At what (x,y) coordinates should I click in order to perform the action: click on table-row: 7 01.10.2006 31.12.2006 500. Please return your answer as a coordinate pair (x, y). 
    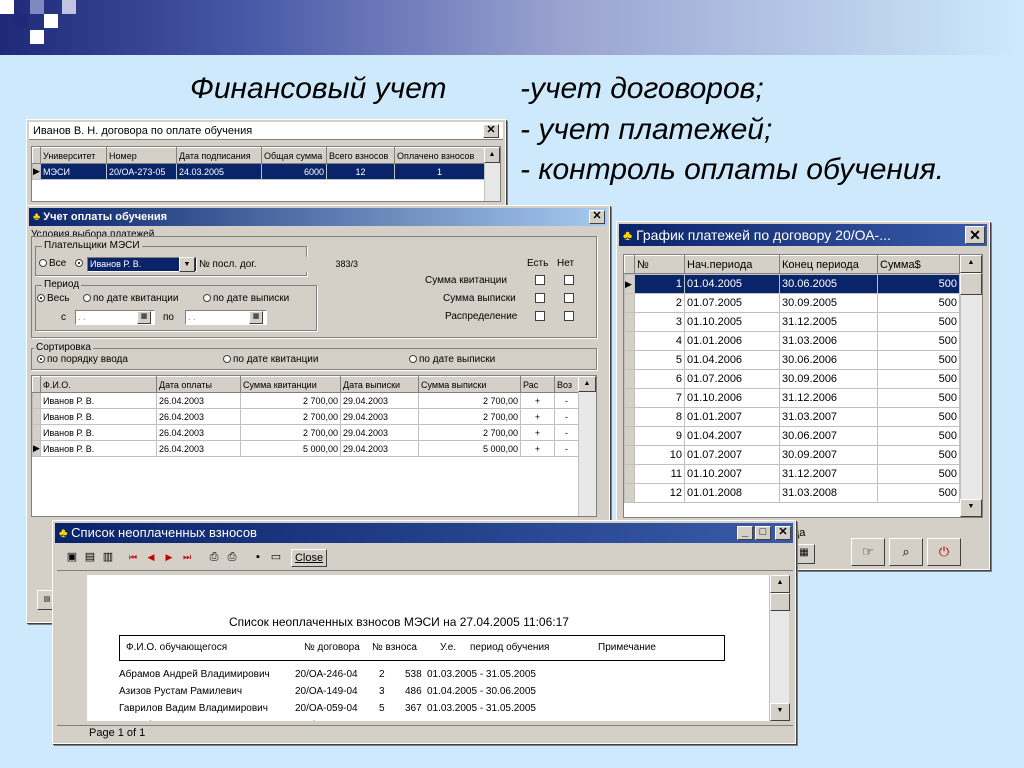
    Looking at the image, I should click on (792, 398).